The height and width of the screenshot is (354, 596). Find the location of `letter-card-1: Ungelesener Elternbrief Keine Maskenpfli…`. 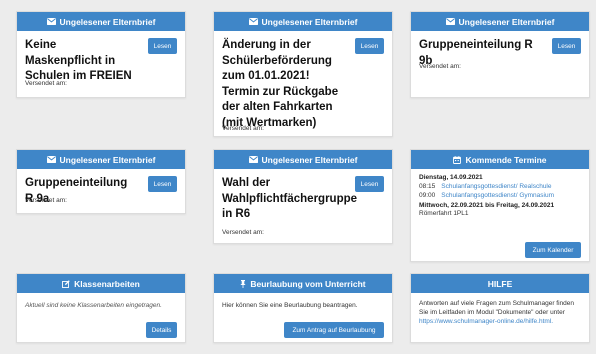

letter-card-1: Ungelesener Elternbrief Keine Maskenpfli… is located at coordinates (101, 54).